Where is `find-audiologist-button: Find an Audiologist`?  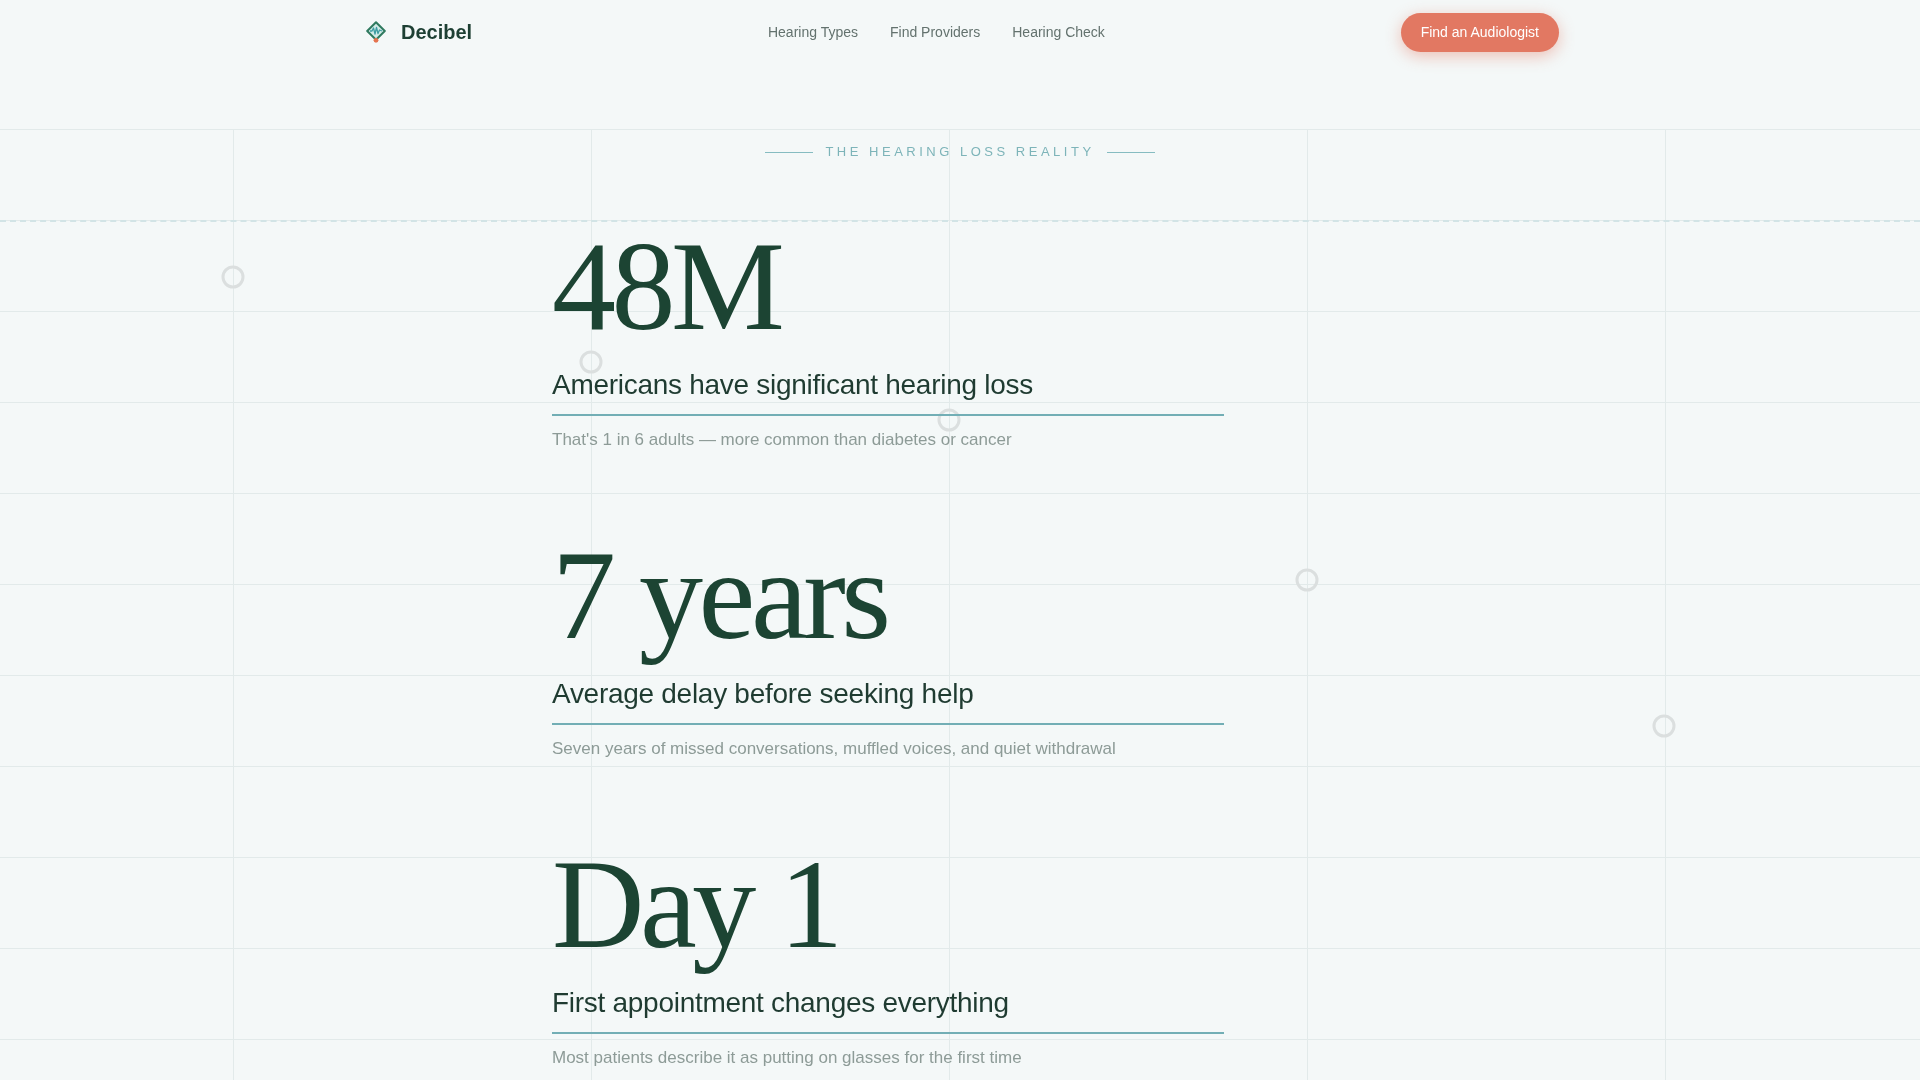
find-audiologist-button: Find an Audiologist is located at coordinates (1479, 32).